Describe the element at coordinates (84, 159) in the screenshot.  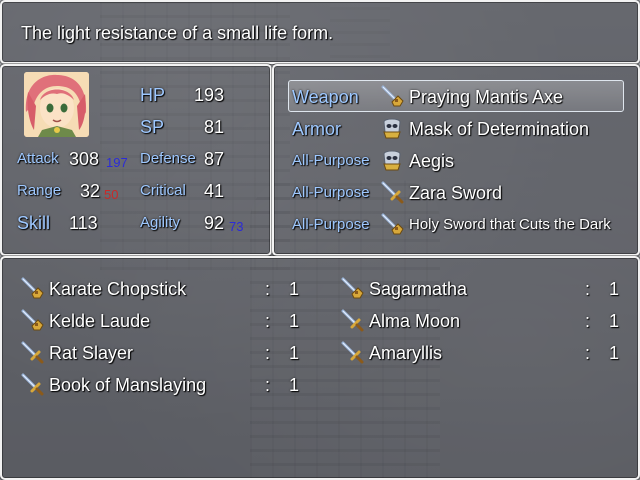
I see `attack-value: 308` at that location.